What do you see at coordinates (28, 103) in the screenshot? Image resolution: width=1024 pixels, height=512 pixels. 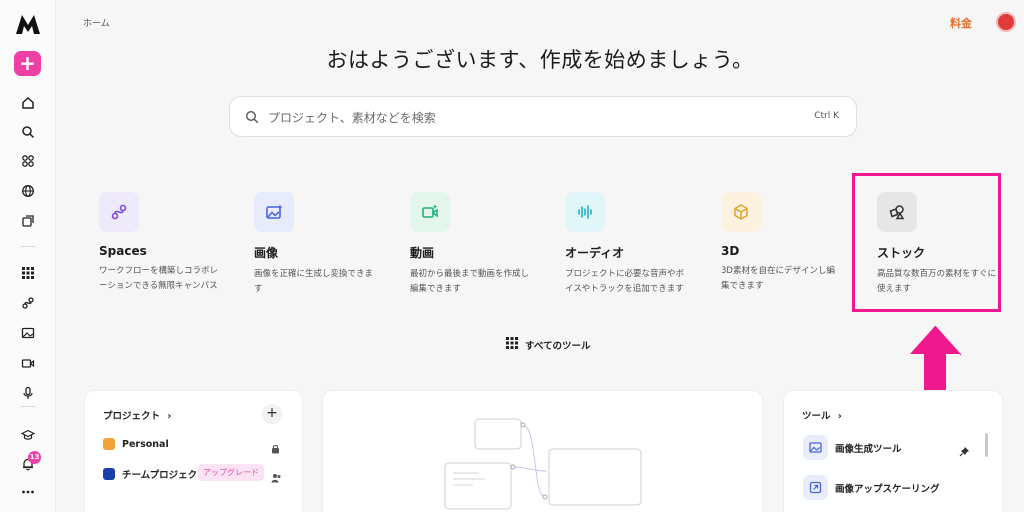 I see `home-icon` at bounding box center [28, 103].